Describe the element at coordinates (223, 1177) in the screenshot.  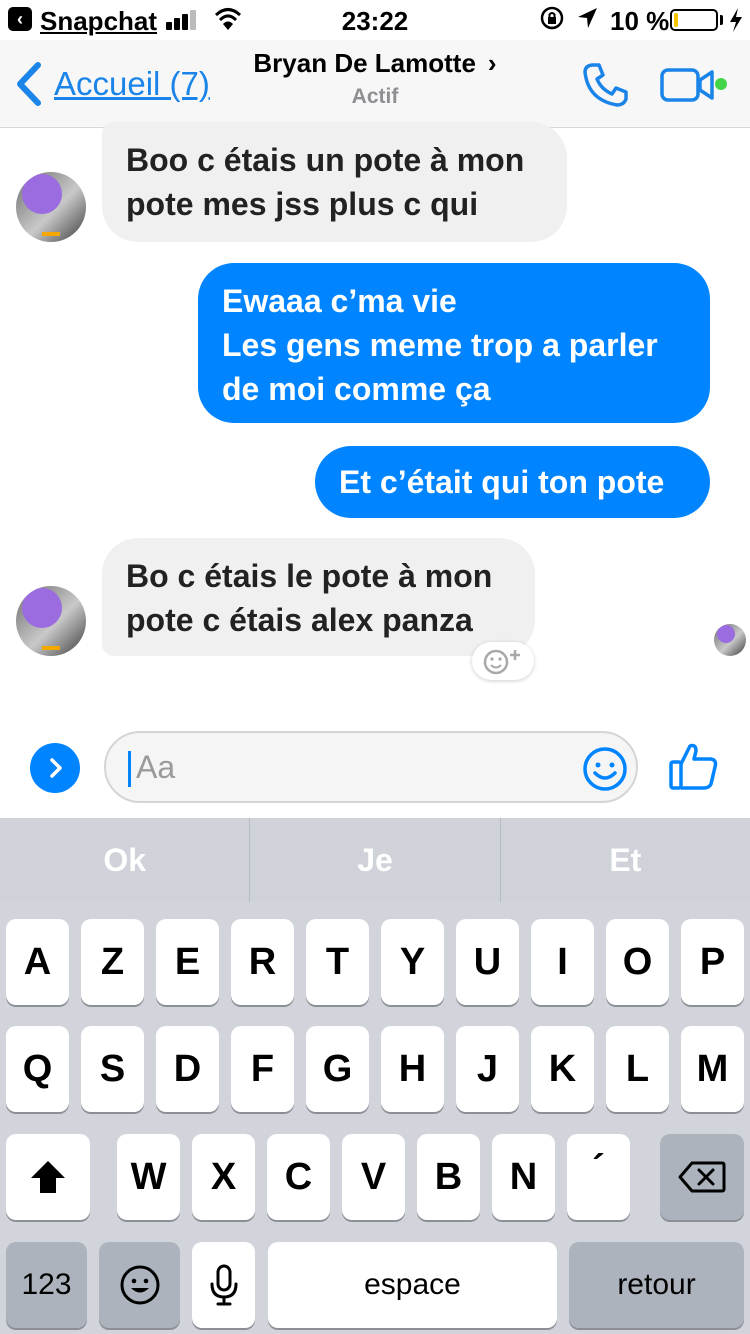
I see `key-x: X` at that location.